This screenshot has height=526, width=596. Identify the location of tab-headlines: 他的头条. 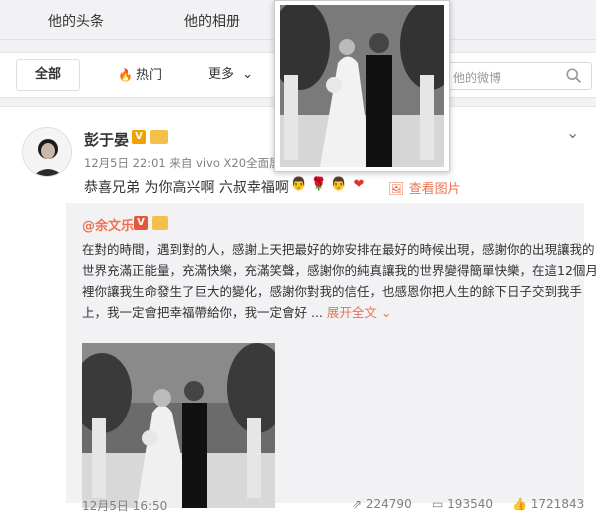
(76, 21).